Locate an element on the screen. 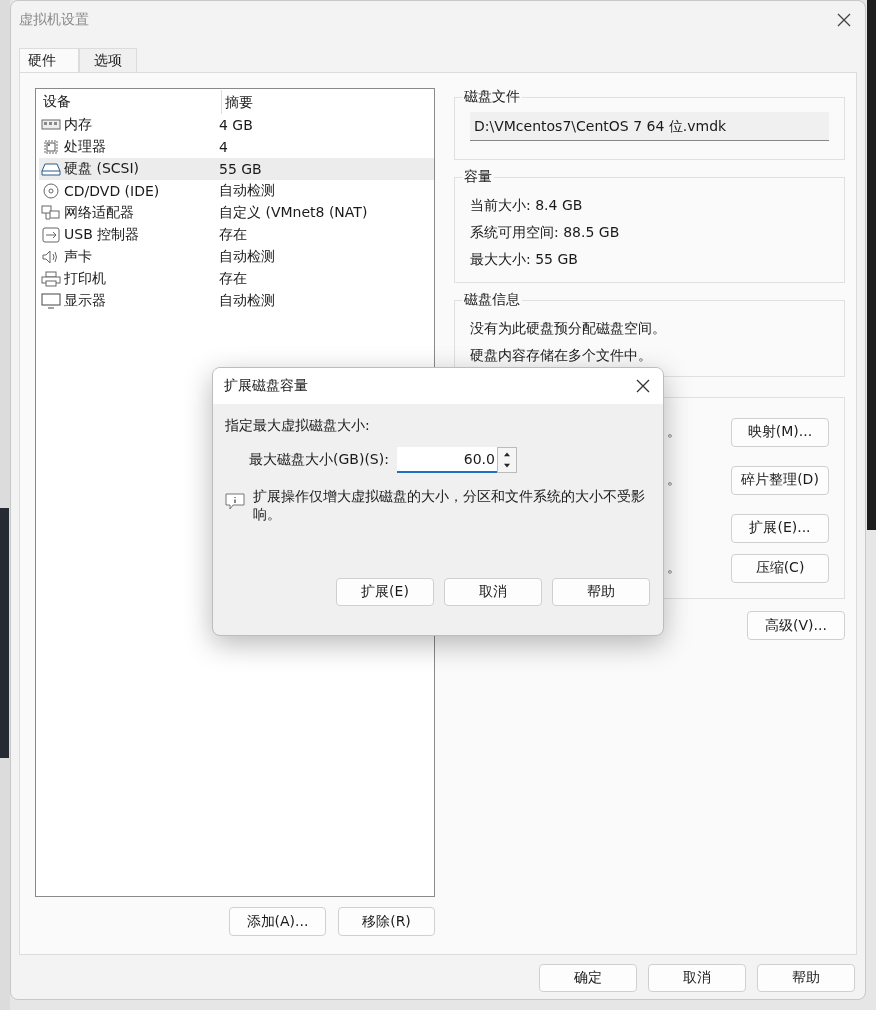 The height and width of the screenshot is (1010, 876). capacity-text: 系统可用空间: 88.5 GB is located at coordinates (545, 232).